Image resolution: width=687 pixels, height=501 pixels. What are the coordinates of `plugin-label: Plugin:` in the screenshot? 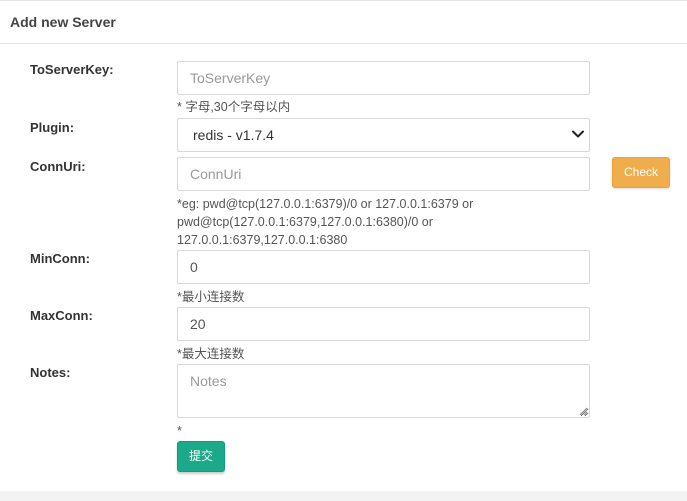 It's located at (52, 127).